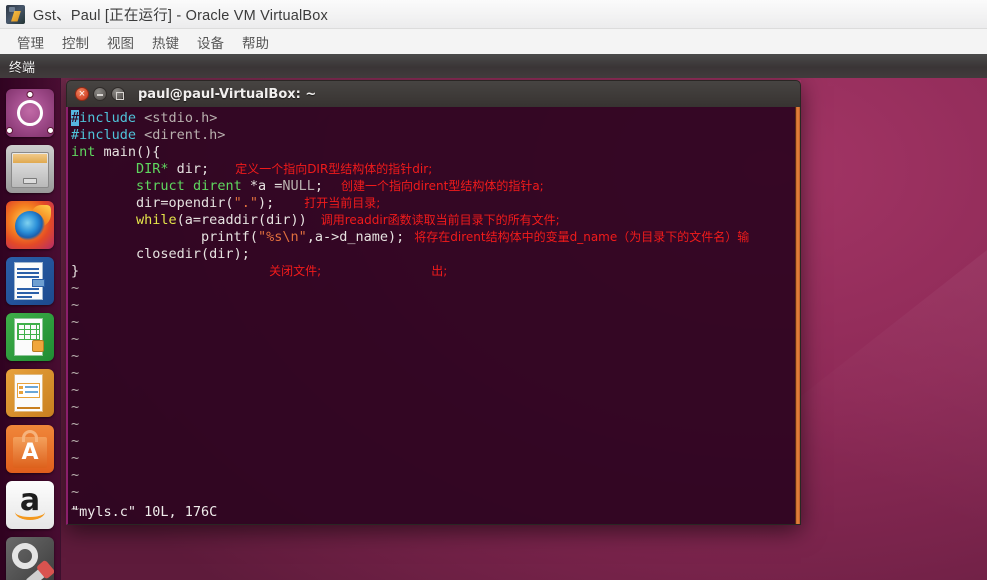 This screenshot has width=987, height=580. I want to click on ubuntu-dot-left, so click(9, 130).